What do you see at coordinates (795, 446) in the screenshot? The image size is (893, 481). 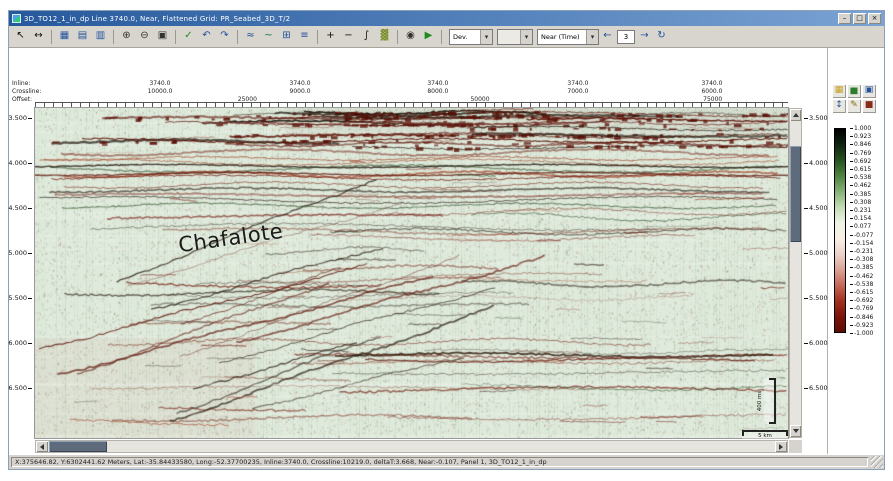 I see `scrollbar-corner` at bounding box center [795, 446].